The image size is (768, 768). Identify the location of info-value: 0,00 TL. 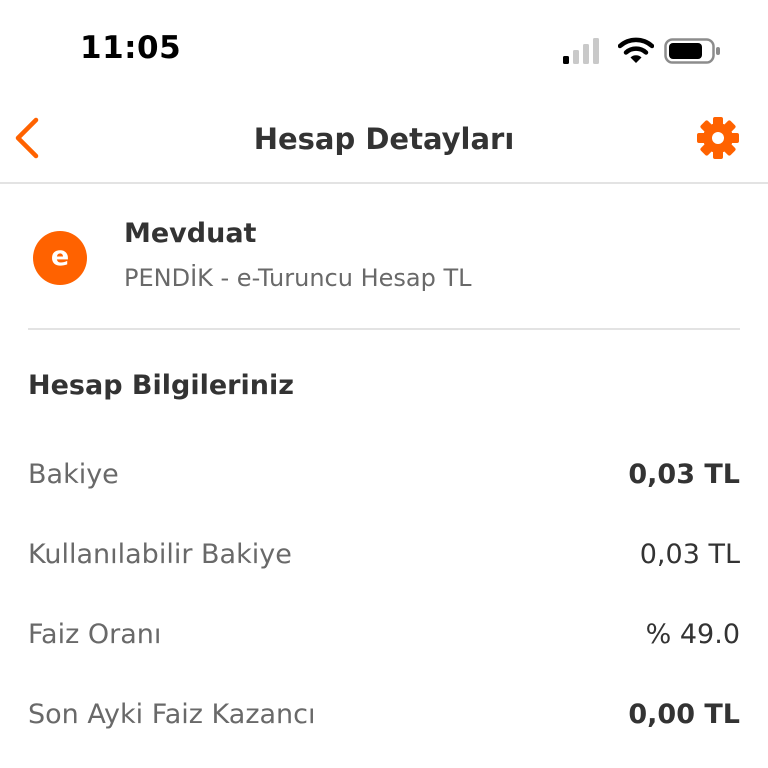
(684, 714).